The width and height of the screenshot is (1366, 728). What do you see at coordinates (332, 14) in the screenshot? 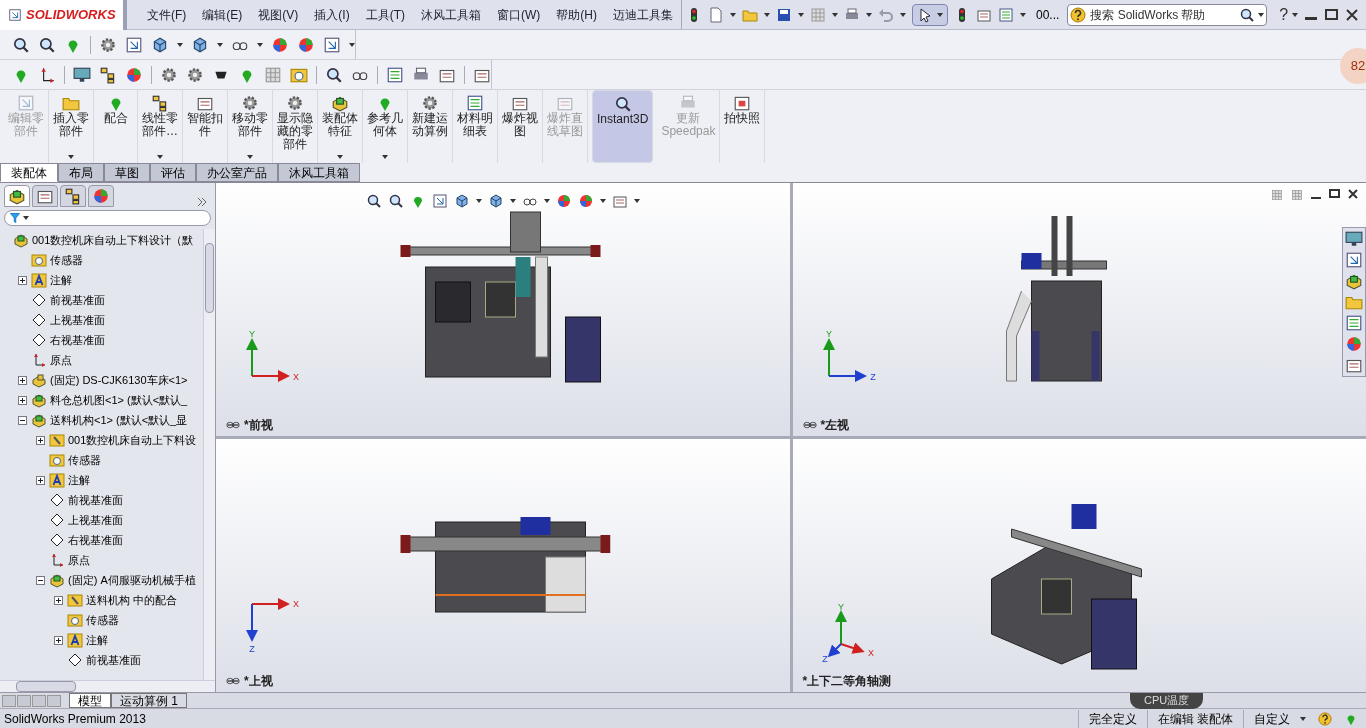
I see `menu-item: 插入(I)` at bounding box center [332, 14].